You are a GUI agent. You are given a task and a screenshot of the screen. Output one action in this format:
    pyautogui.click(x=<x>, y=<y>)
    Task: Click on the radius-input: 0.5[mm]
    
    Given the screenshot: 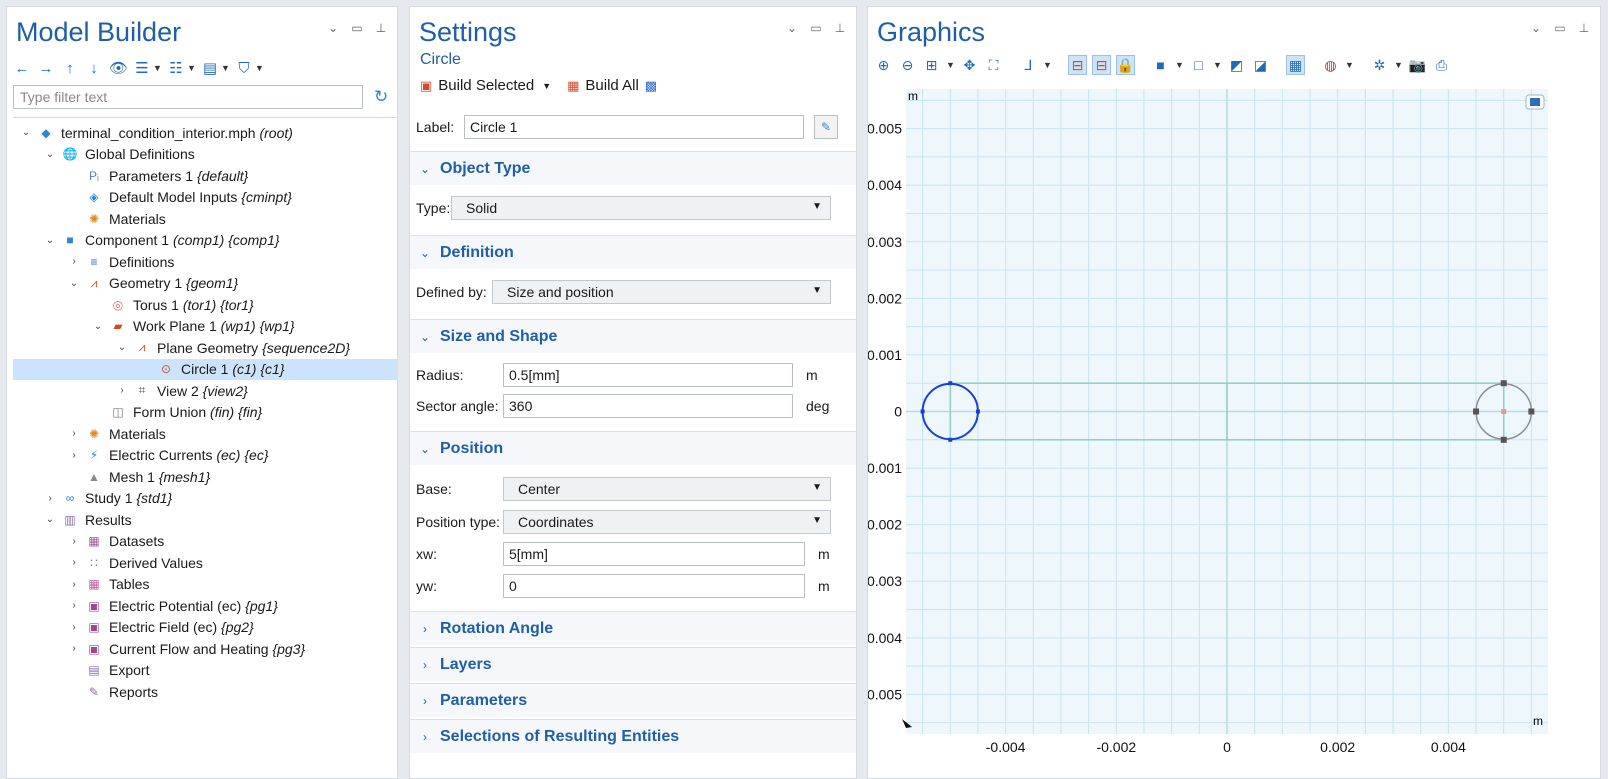 What is the action you would take?
    pyautogui.click(x=648, y=375)
    